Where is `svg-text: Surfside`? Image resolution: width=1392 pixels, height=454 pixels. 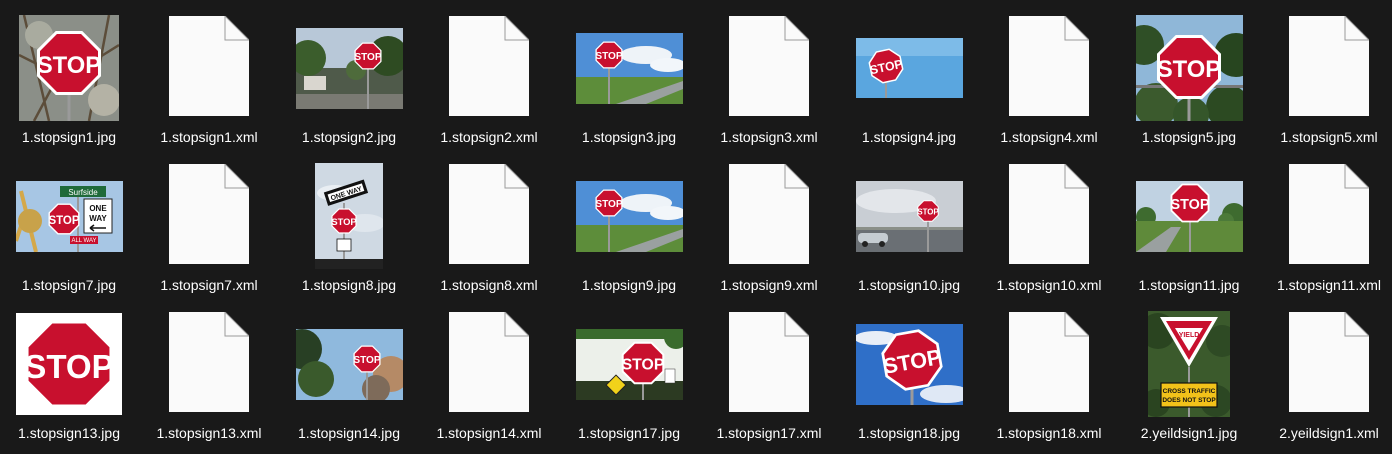
svg-text: Surfside is located at coordinates (83, 192).